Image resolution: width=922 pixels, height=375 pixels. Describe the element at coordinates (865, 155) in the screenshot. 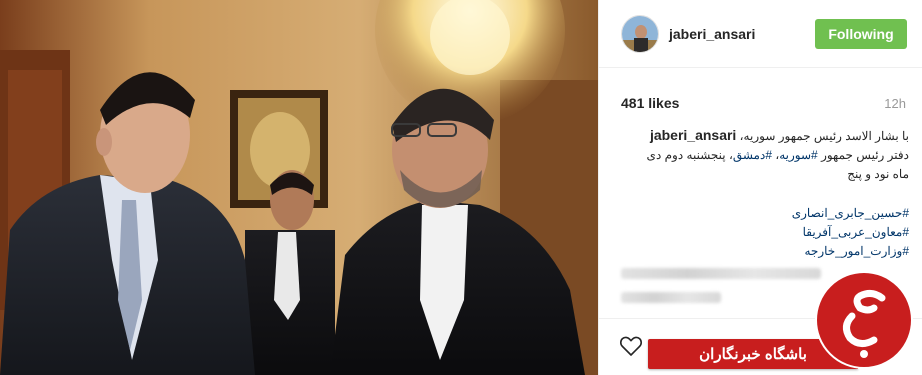

I see `caption-line2-pre: دفتر رئیس جمهور` at that location.